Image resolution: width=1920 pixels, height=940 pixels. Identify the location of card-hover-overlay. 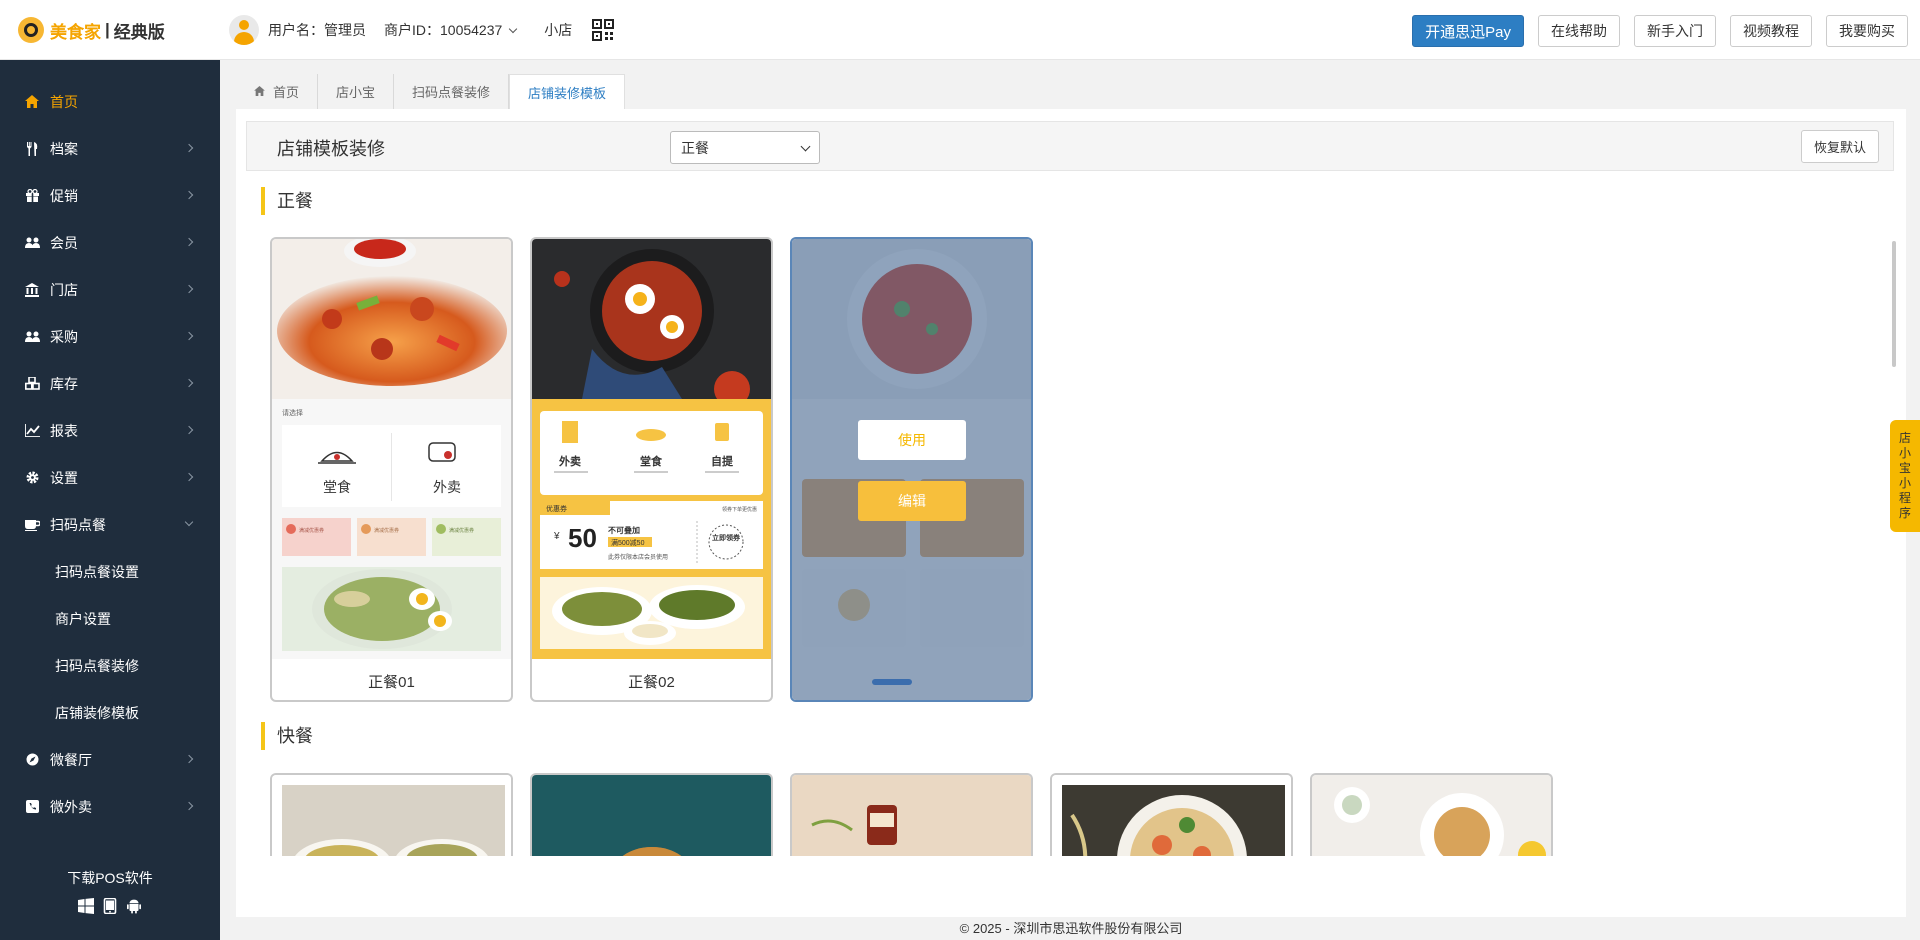
(911, 469).